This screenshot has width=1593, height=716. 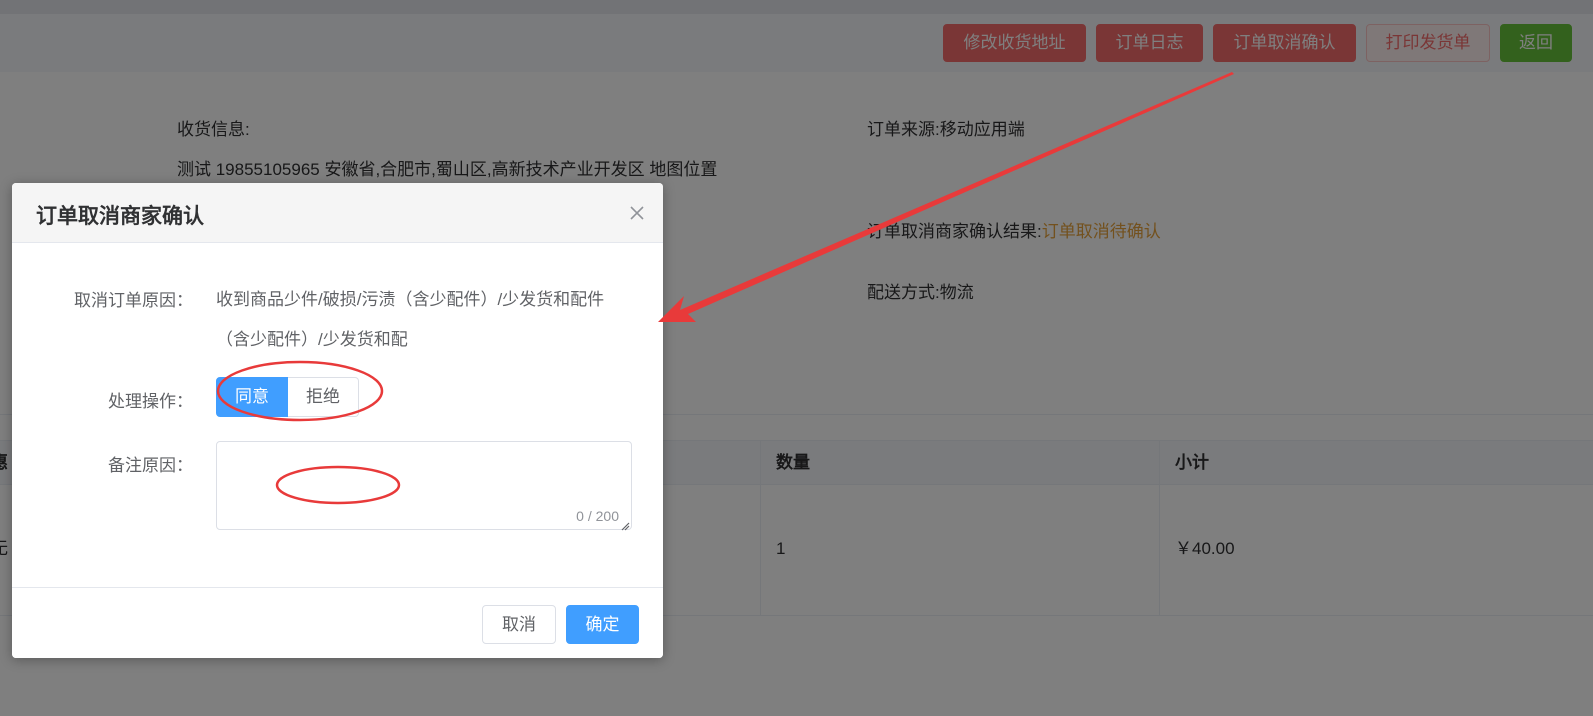 What do you see at coordinates (252, 397) in the screenshot?
I see `agree-radio-button: 同意` at bounding box center [252, 397].